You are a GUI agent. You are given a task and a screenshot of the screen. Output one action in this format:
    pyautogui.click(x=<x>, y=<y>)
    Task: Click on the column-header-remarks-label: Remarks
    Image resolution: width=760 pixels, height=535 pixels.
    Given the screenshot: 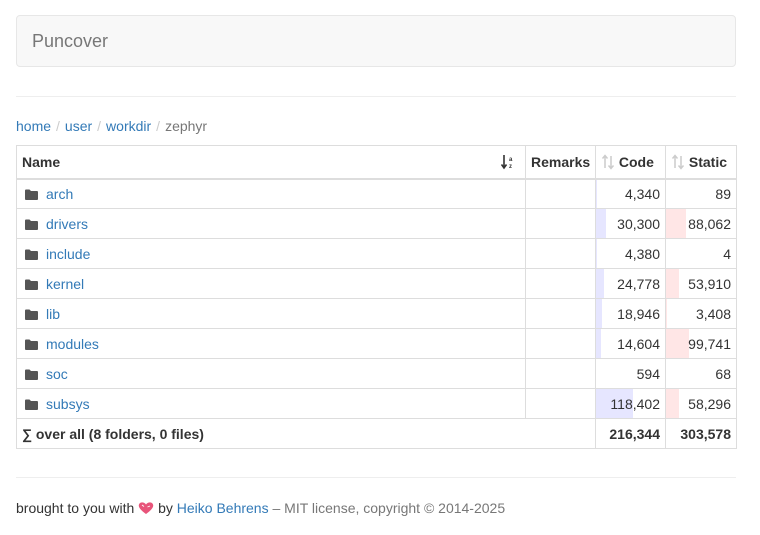 What is the action you would take?
    pyautogui.click(x=561, y=161)
    